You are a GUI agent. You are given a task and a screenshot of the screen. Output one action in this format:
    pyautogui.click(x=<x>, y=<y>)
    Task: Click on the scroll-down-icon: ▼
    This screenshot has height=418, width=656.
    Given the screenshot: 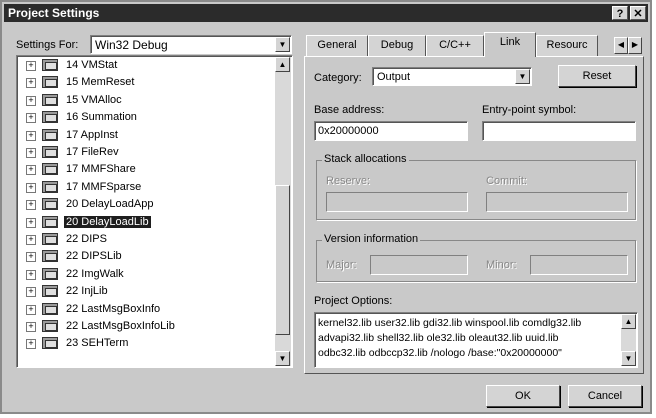 What is the action you would take?
    pyautogui.click(x=282, y=358)
    